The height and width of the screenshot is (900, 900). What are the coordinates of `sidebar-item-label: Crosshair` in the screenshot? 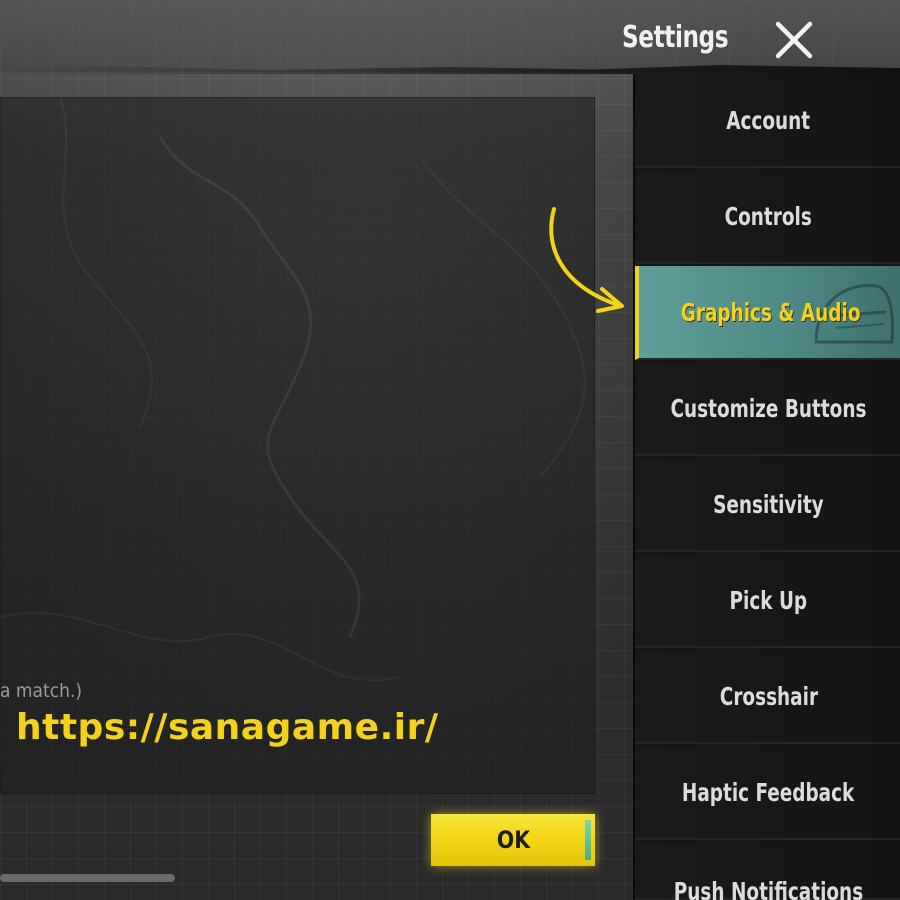 It's located at (768, 696).